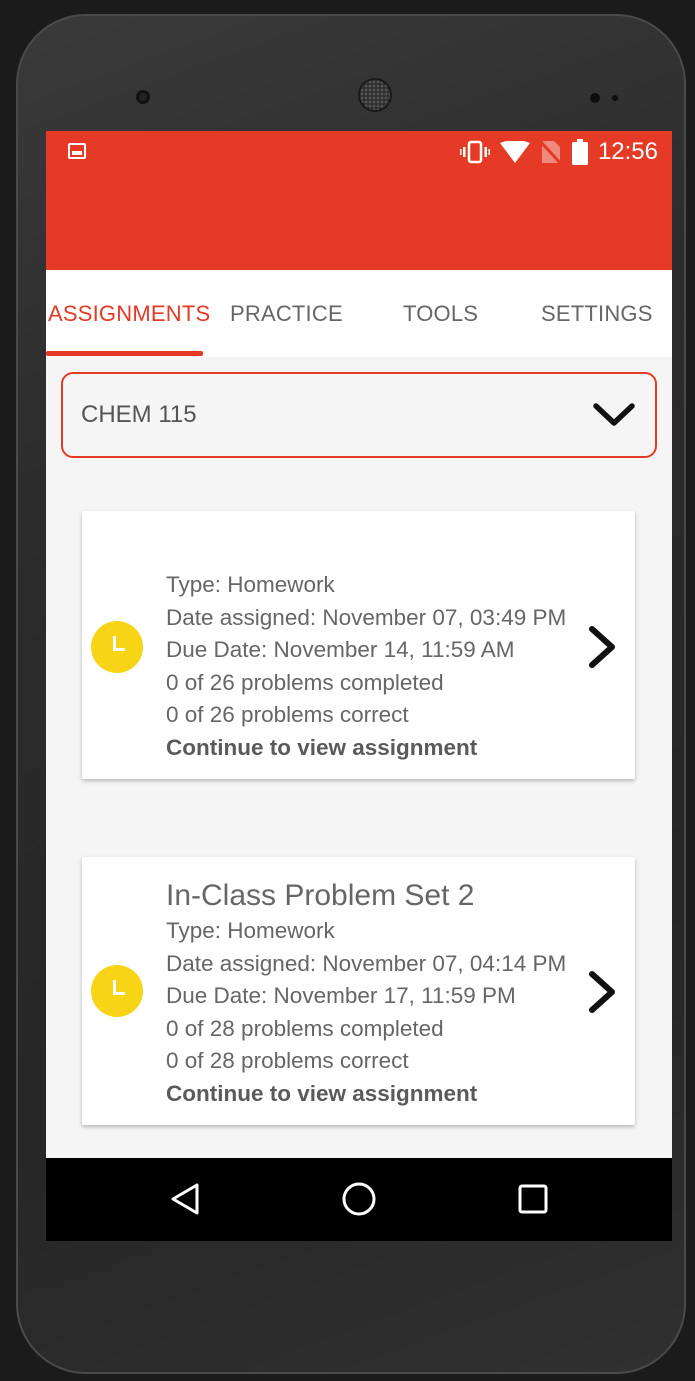  I want to click on tab-settings: SETTINGS, so click(597, 313).